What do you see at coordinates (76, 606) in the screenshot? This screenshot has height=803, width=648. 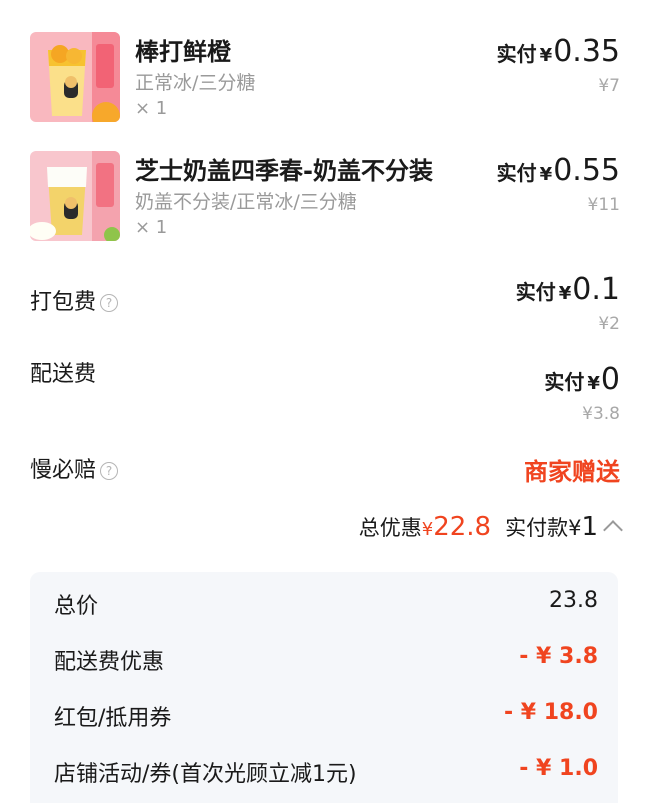 I see `breakdown-label: 总价` at bounding box center [76, 606].